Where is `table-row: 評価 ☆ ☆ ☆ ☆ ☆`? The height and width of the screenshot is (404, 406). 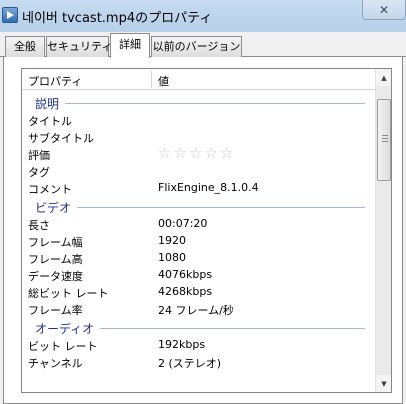
table-row: 評価 ☆ ☆ ☆ ☆ ☆ is located at coordinates (198, 154).